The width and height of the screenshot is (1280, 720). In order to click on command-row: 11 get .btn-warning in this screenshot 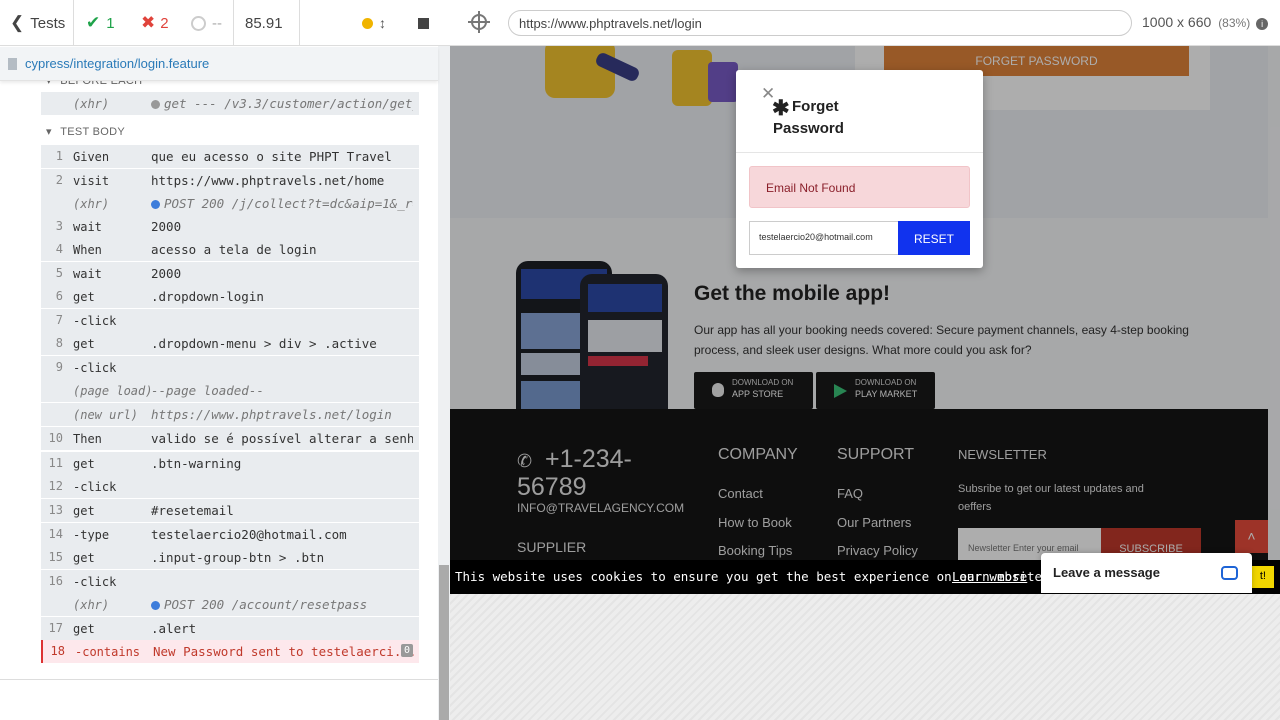, I will do `click(230, 463)`.